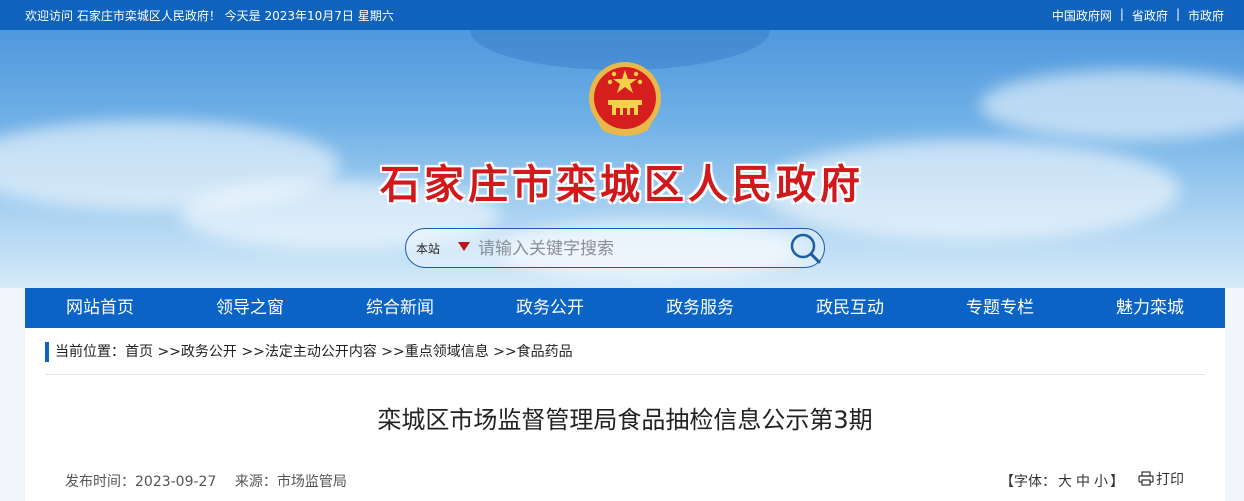  What do you see at coordinates (1150, 308) in the screenshot?
I see `nav-item-charm: 魅力栾城` at bounding box center [1150, 308].